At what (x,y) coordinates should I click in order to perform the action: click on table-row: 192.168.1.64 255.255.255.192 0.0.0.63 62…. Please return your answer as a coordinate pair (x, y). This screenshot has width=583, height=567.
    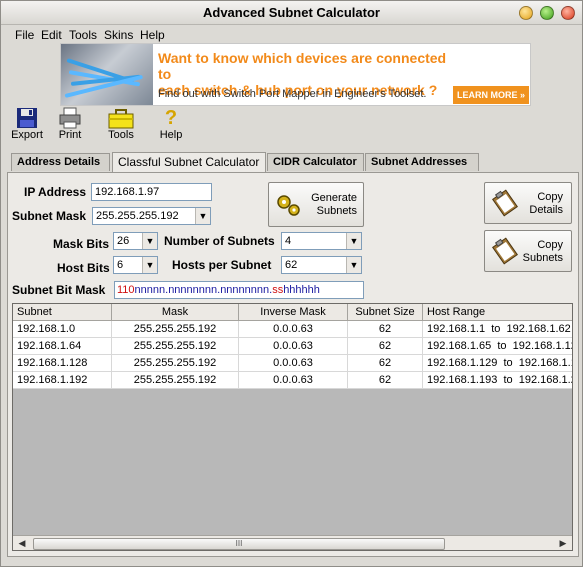
    Looking at the image, I should click on (292, 346).